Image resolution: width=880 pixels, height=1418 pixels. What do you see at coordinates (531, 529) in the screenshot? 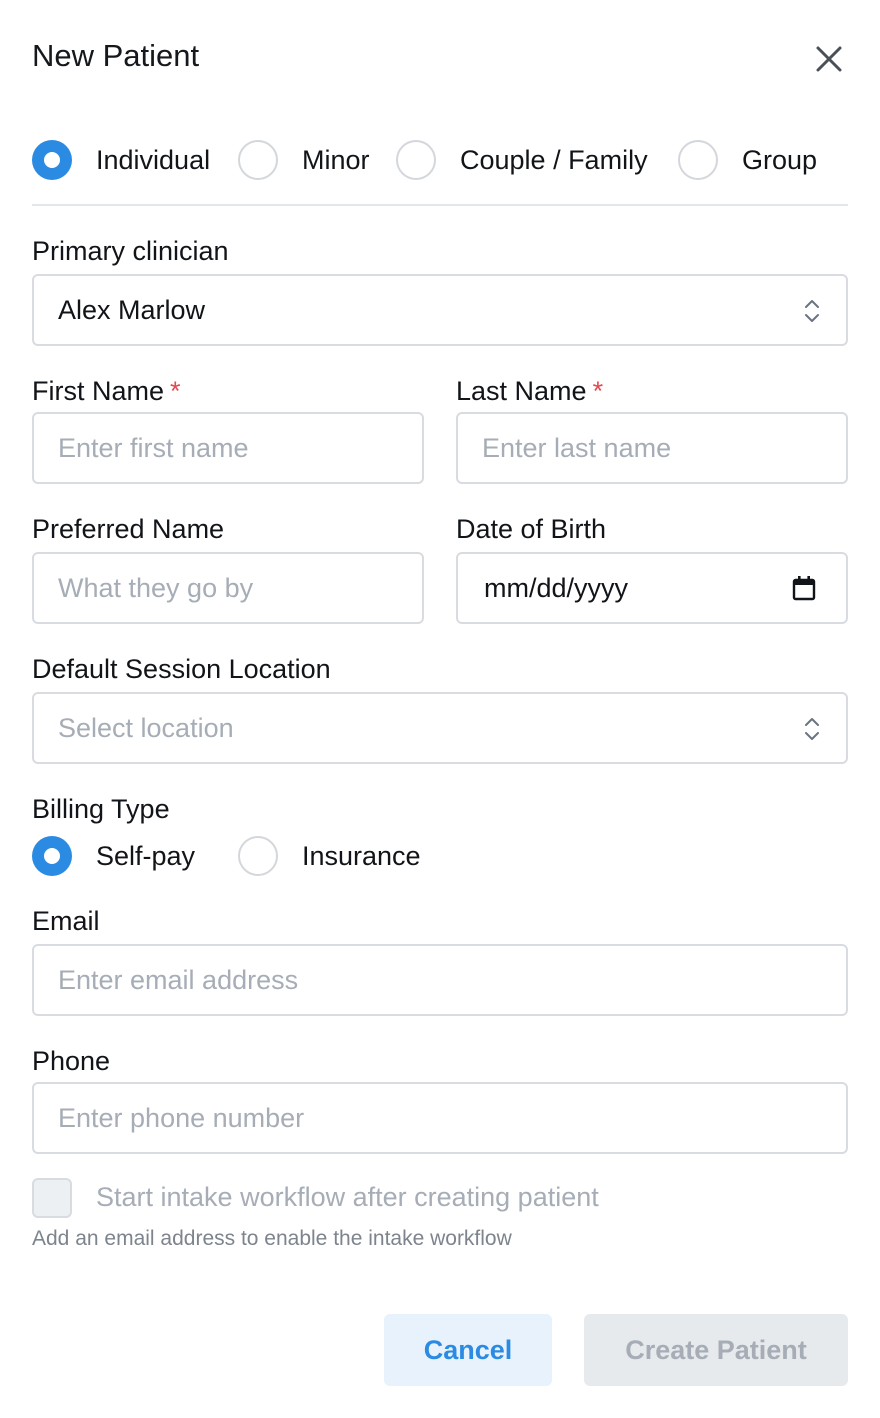
I see `date-of-birth-label: Date of Birth` at bounding box center [531, 529].